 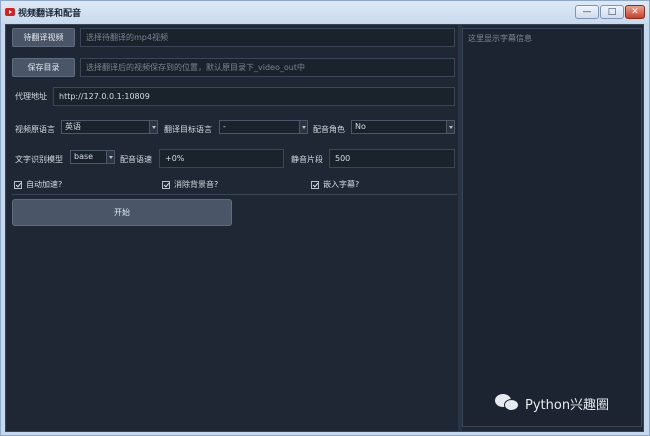 I want to click on speech-rate-input: +0%, so click(x=221, y=158).